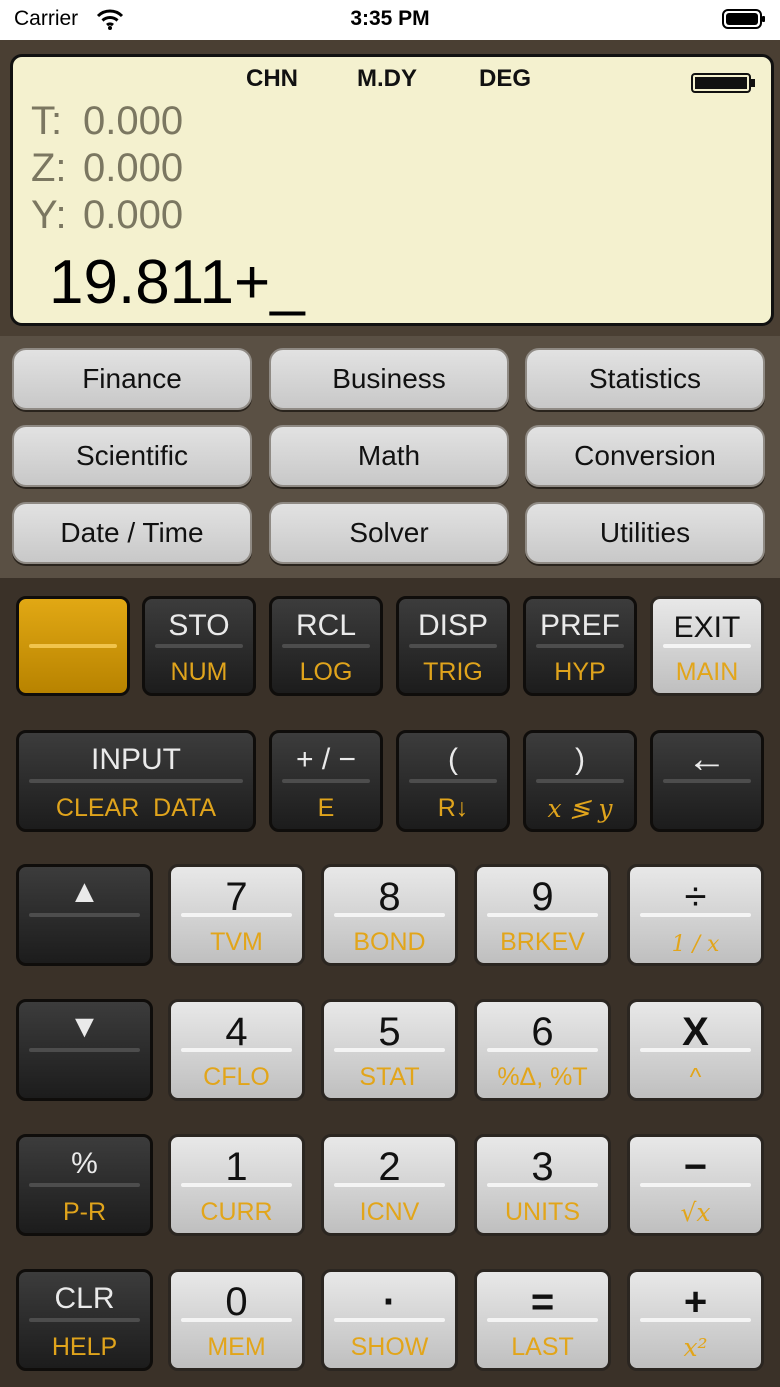 The height and width of the screenshot is (1387, 780). I want to click on digit-0-key: 0 MEM, so click(236, 1320).